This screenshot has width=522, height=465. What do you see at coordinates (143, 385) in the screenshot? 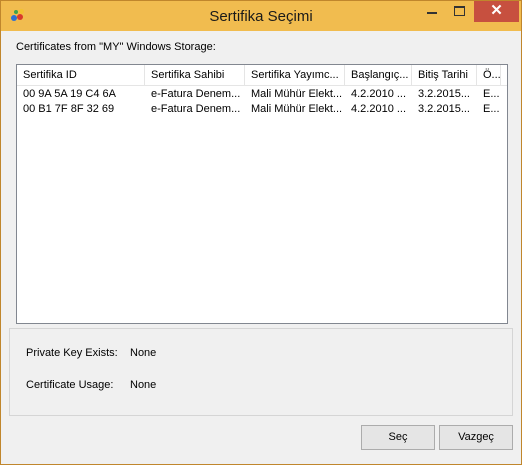
I see `certificate-usage-value: None` at bounding box center [143, 385].